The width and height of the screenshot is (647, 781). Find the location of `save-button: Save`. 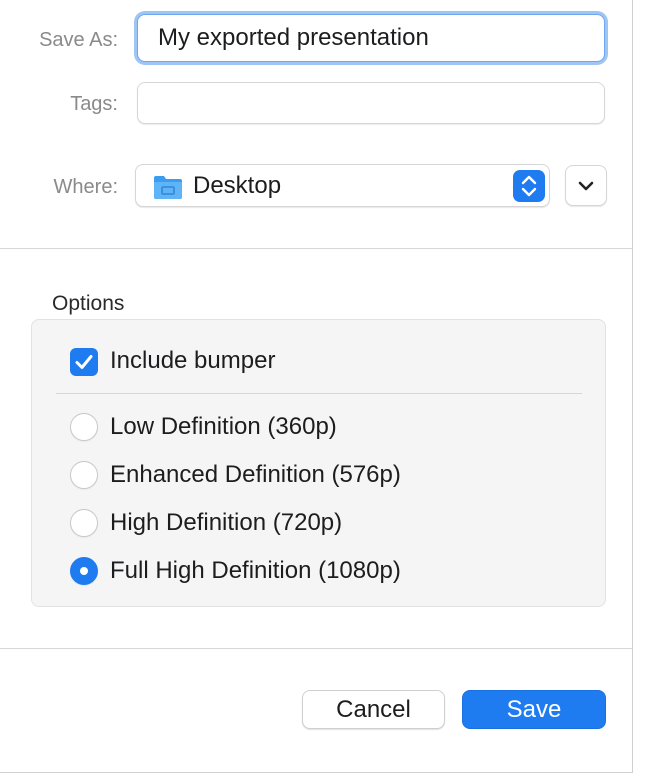

save-button: Save is located at coordinates (534, 709).